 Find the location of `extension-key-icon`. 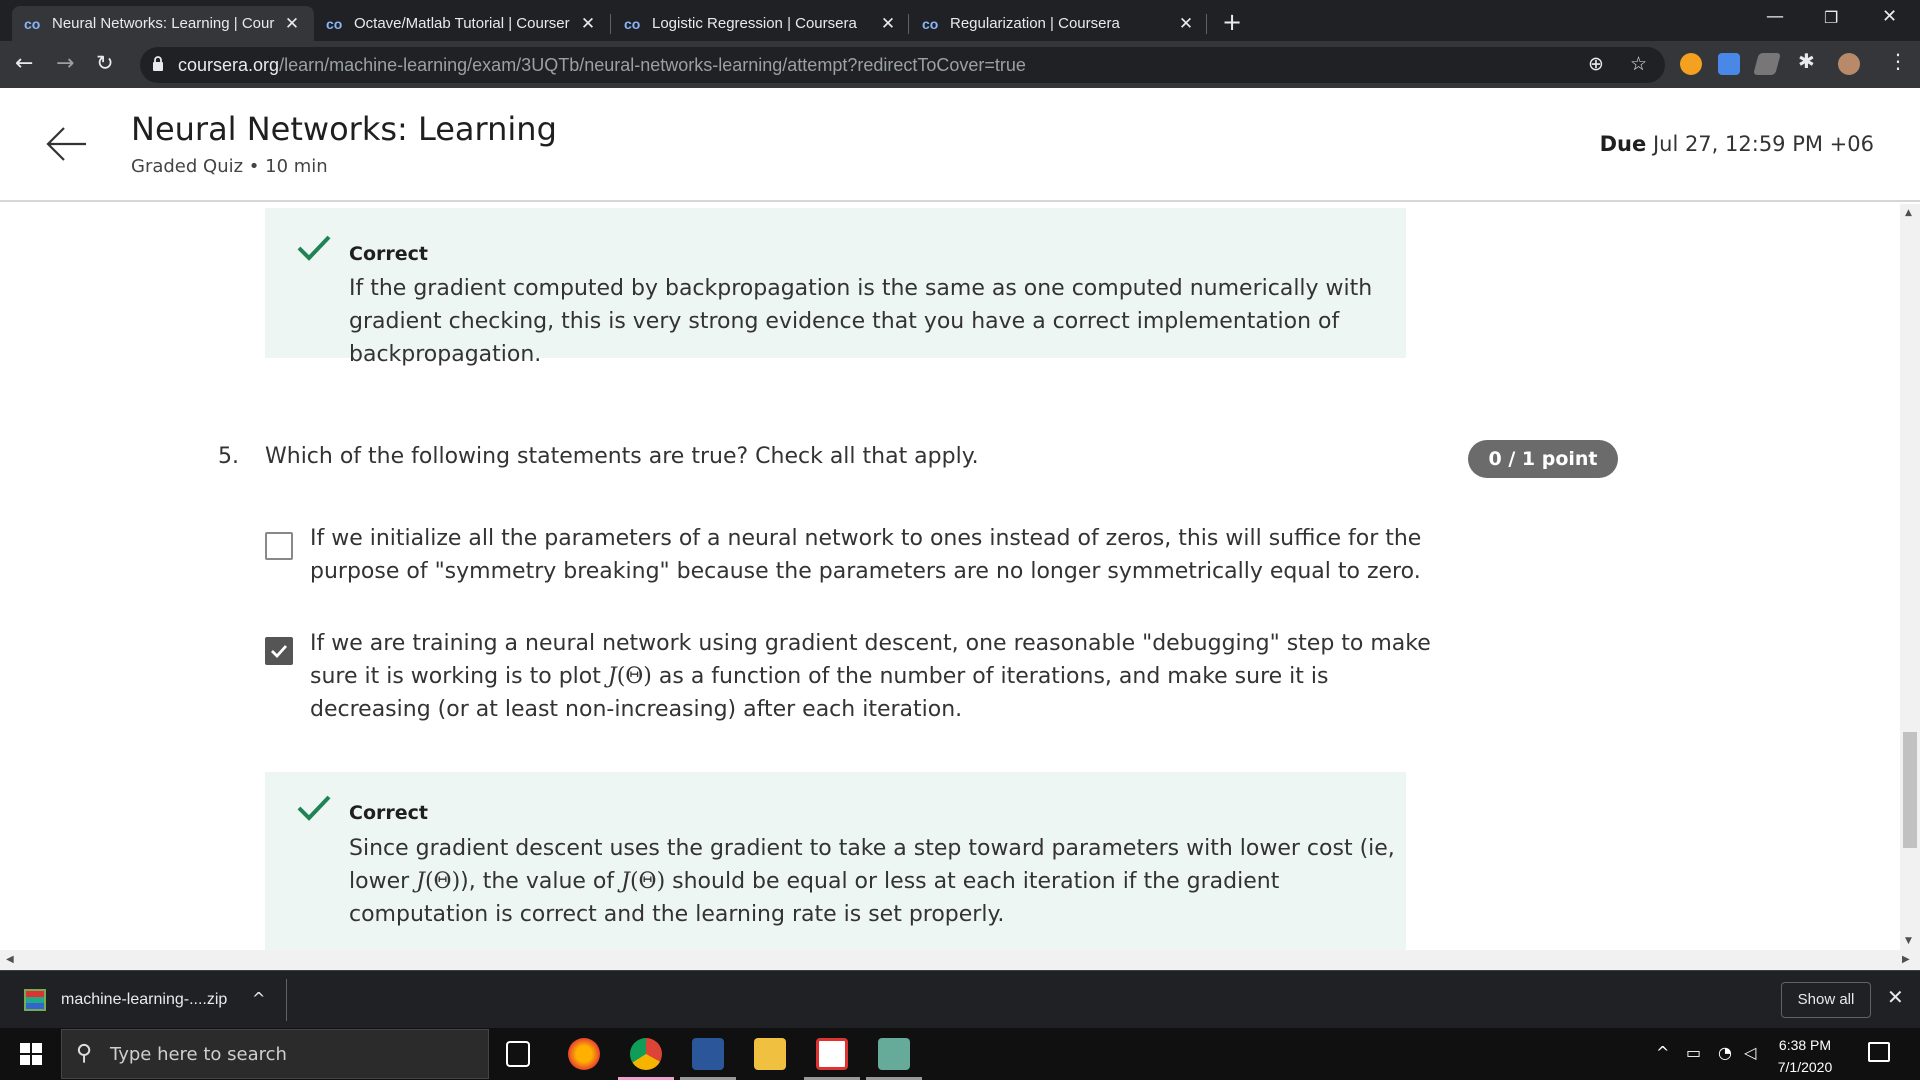

extension-key-icon is located at coordinates (1691, 64).